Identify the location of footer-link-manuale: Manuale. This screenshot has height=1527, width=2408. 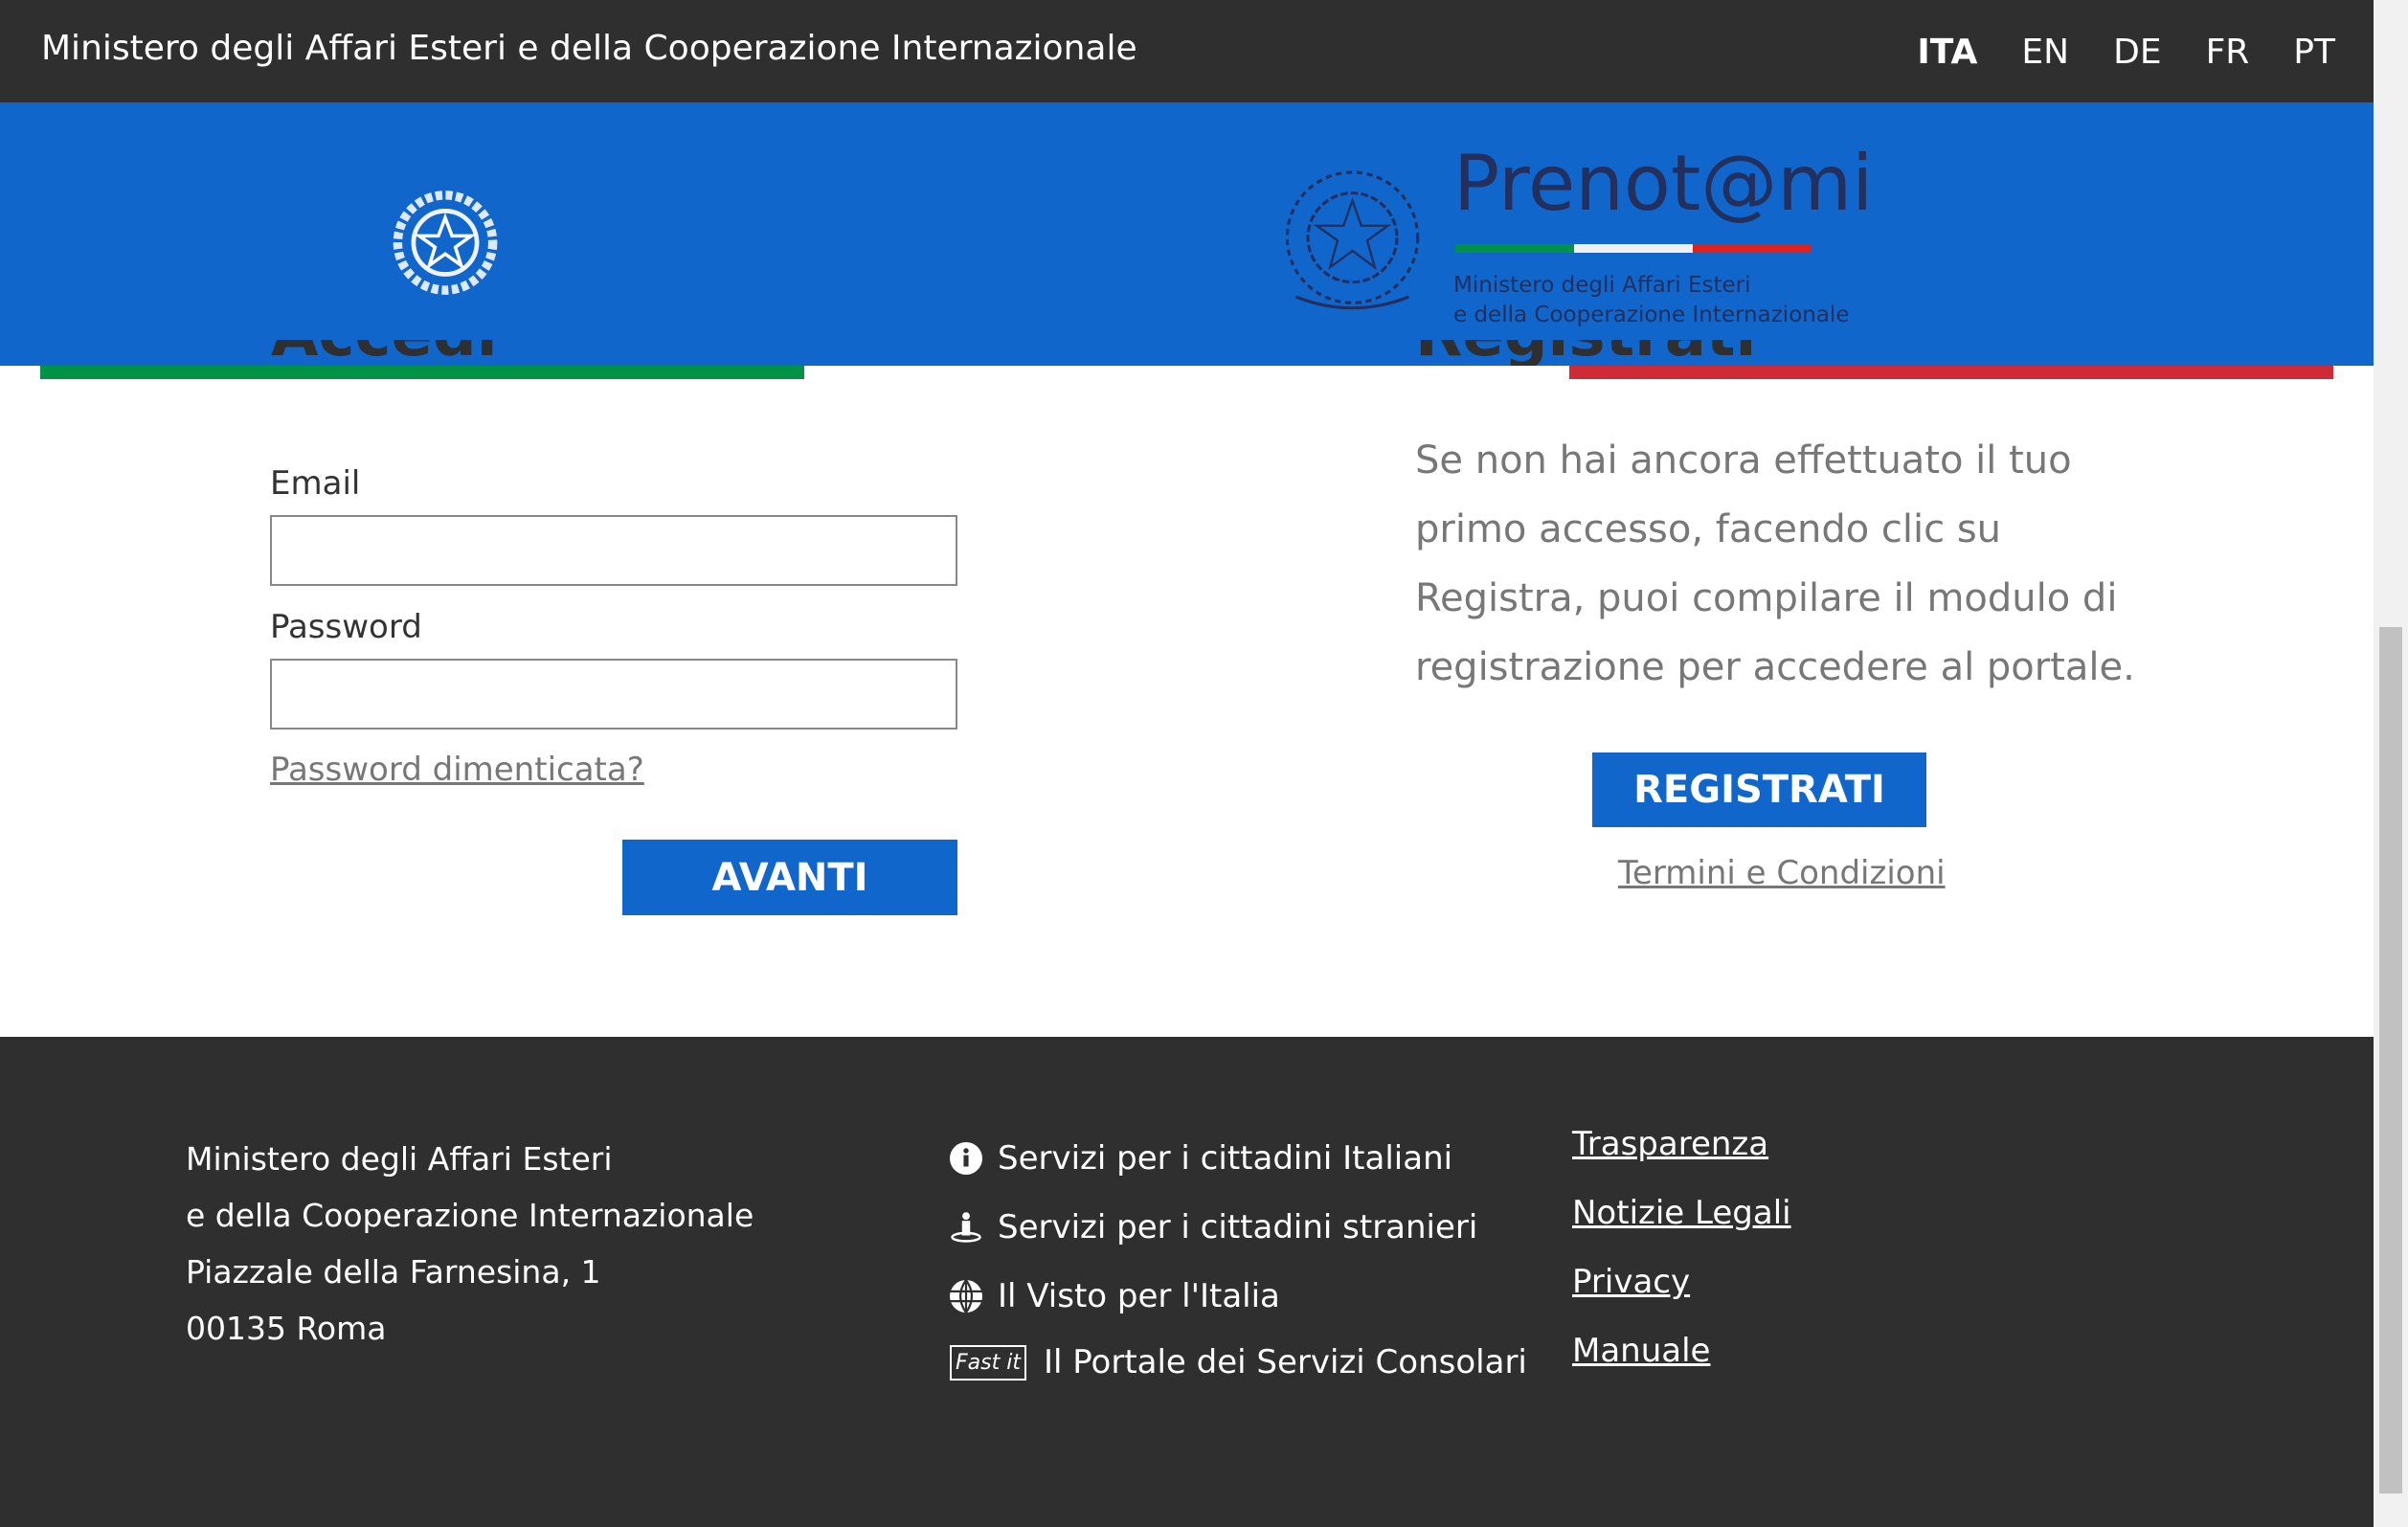
(1641, 1351).